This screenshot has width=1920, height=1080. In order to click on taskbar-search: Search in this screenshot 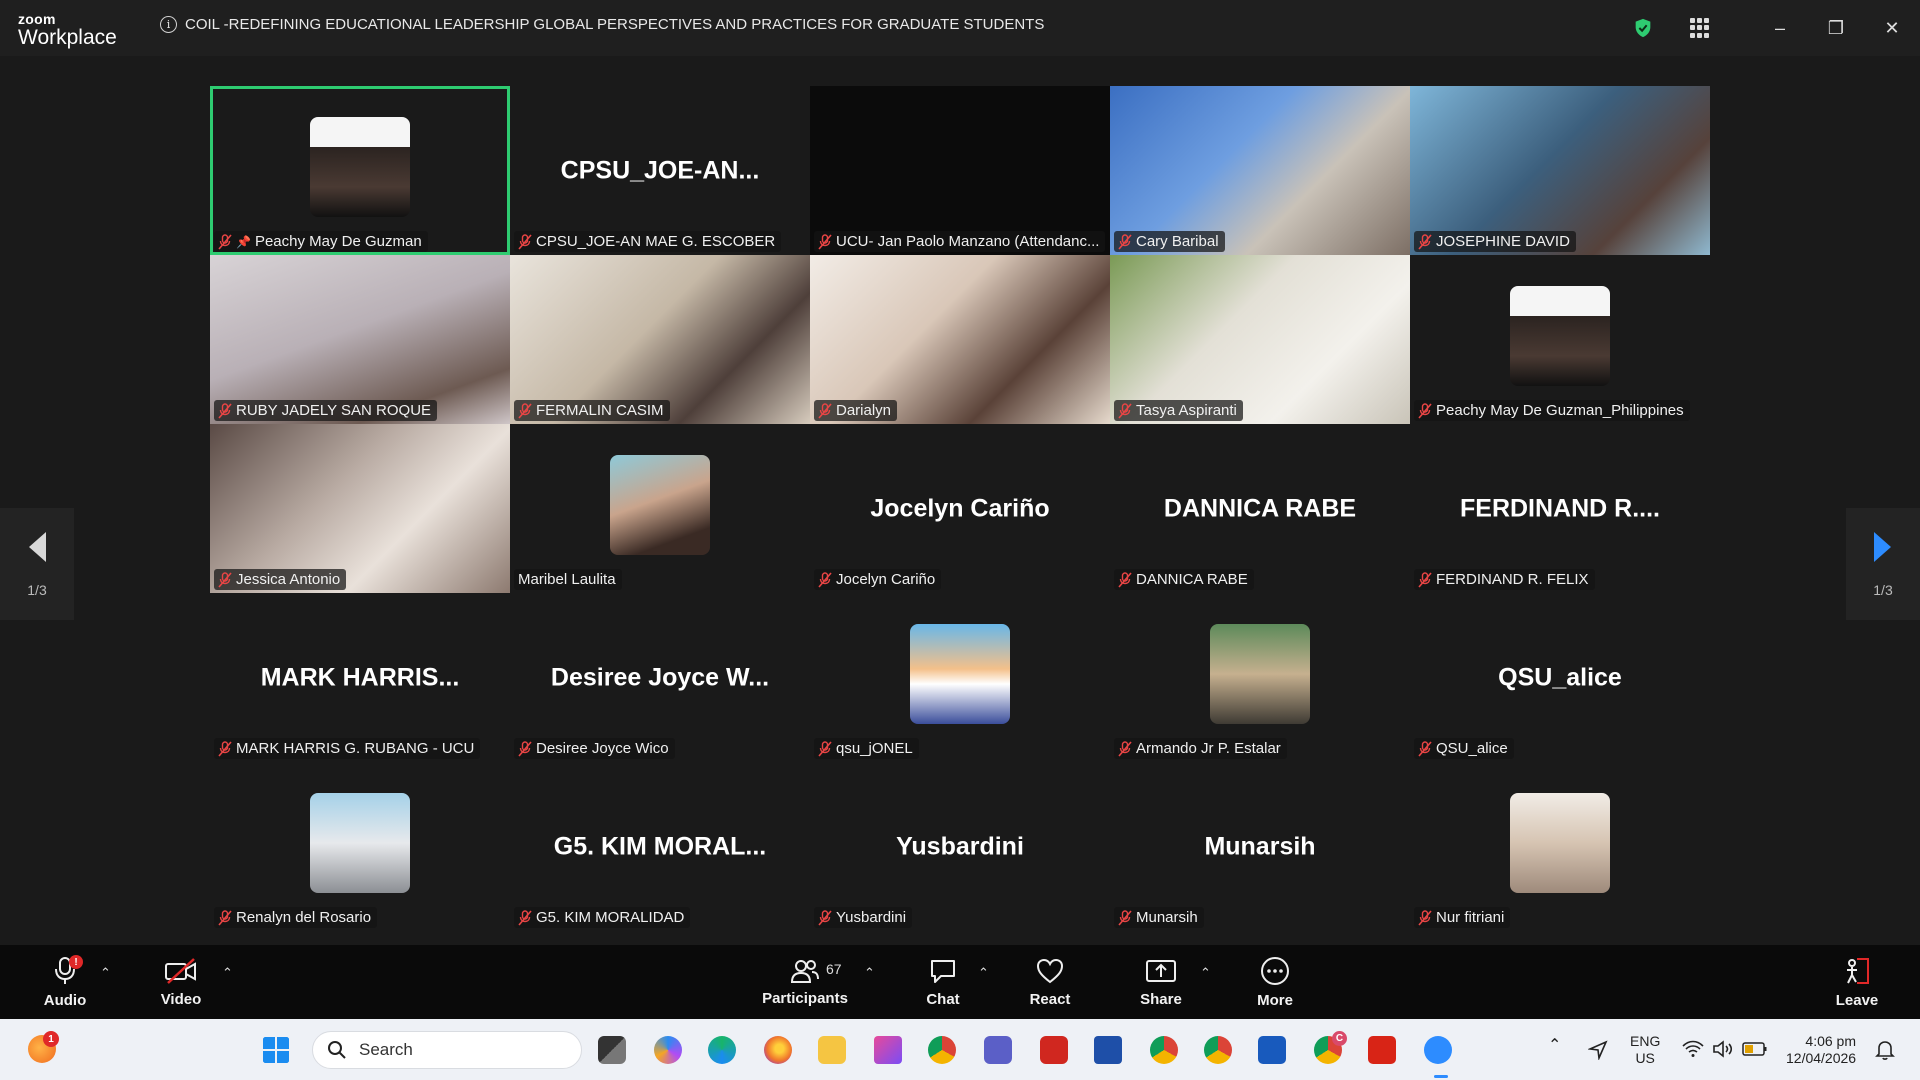, I will do `click(447, 1050)`.